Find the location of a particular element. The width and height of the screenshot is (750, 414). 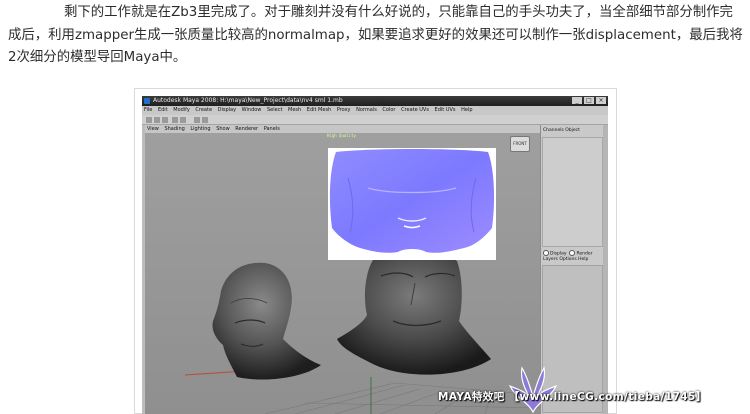

panel-menu-view: View is located at coordinates (153, 129).